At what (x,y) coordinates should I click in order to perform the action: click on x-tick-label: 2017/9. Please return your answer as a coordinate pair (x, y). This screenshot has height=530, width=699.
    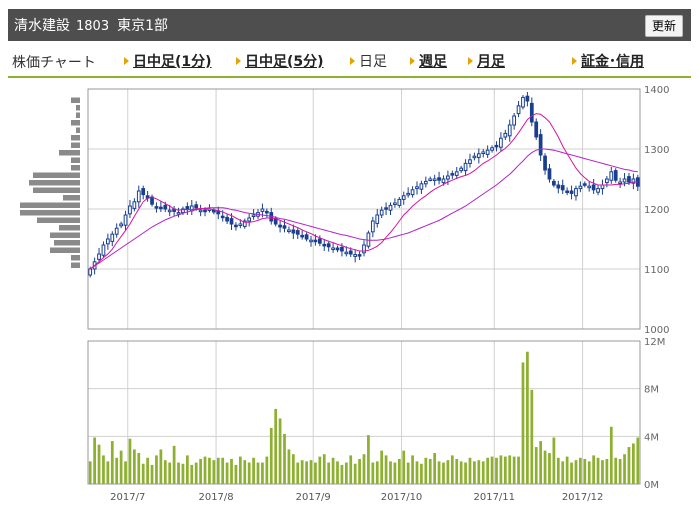
    Looking at the image, I should click on (313, 497).